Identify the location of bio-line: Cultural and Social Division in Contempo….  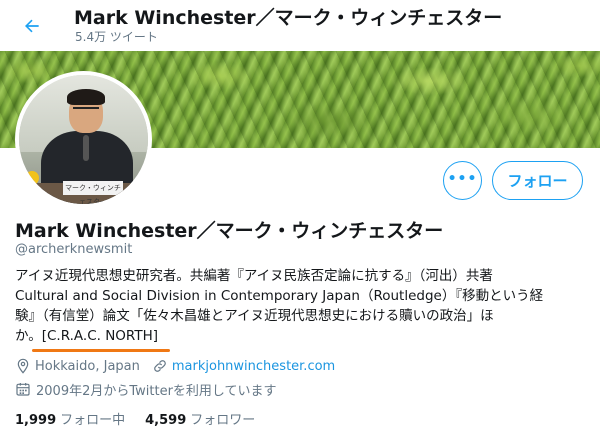
(279, 296).